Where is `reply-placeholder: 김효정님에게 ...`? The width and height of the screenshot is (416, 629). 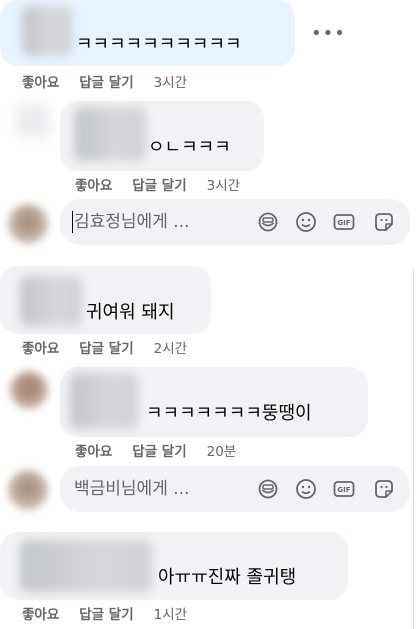
reply-placeholder: 김효정님에게 ... is located at coordinates (132, 222).